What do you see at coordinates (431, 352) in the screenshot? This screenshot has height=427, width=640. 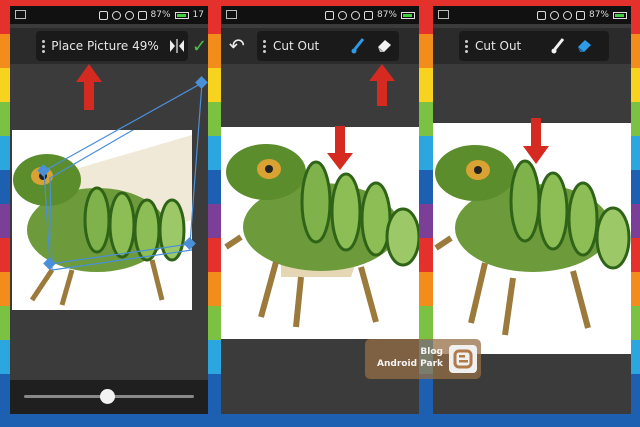 I see `watermark-line1: Blog` at bounding box center [431, 352].